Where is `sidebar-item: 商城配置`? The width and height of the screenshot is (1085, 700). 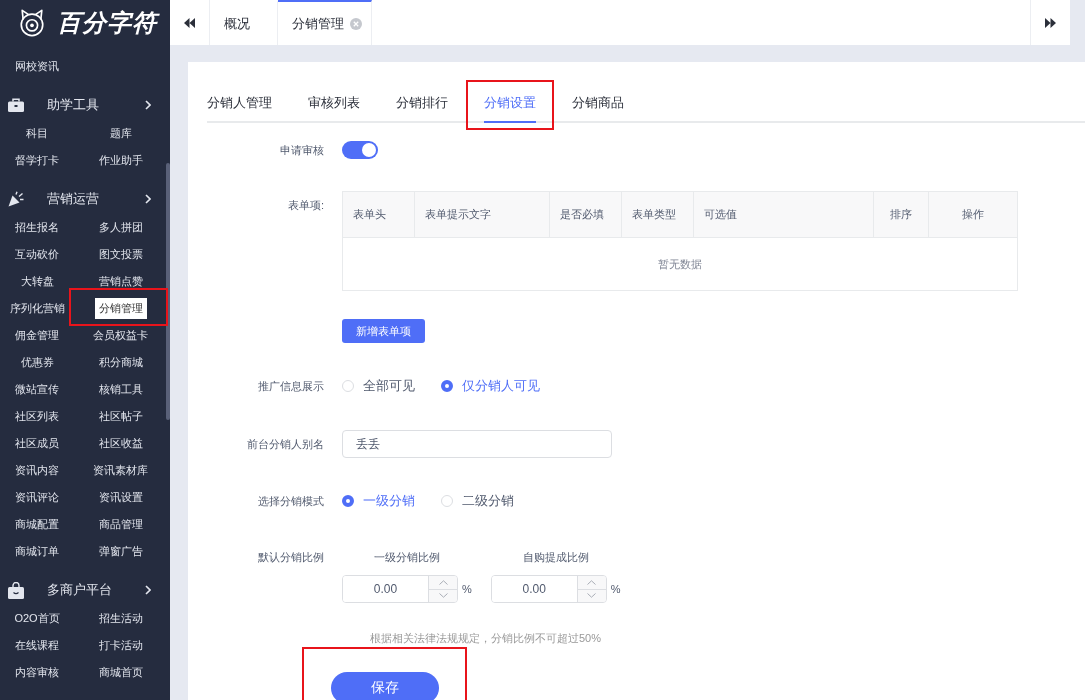 sidebar-item: 商城配置 is located at coordinates (37, 524).